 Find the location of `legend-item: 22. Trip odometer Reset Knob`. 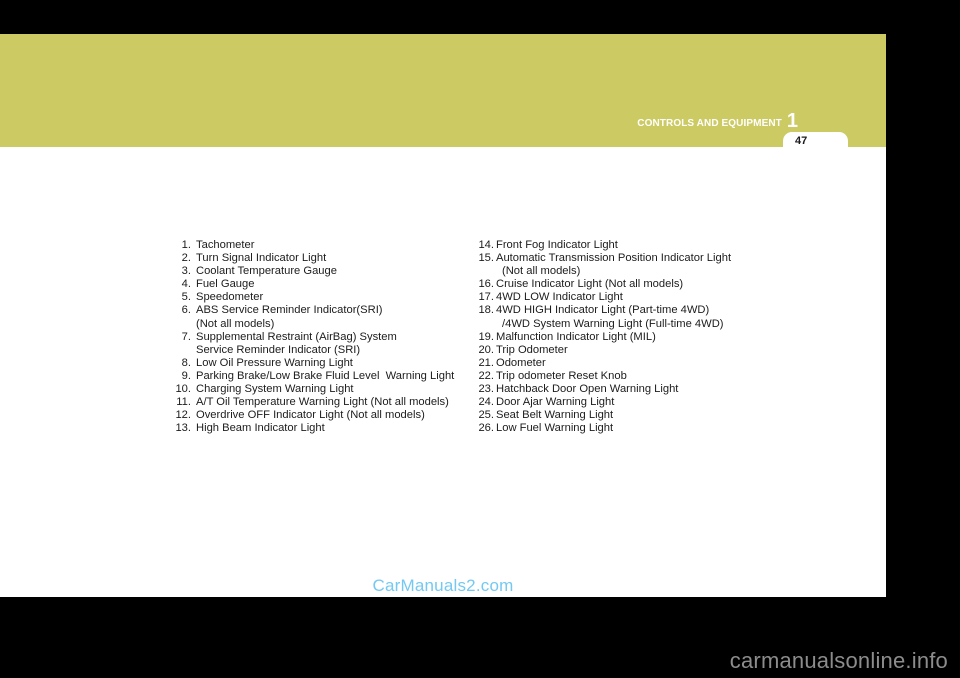

legend-item: 22. Trip odometer Reset Knob is located at coordinates (620, 376).